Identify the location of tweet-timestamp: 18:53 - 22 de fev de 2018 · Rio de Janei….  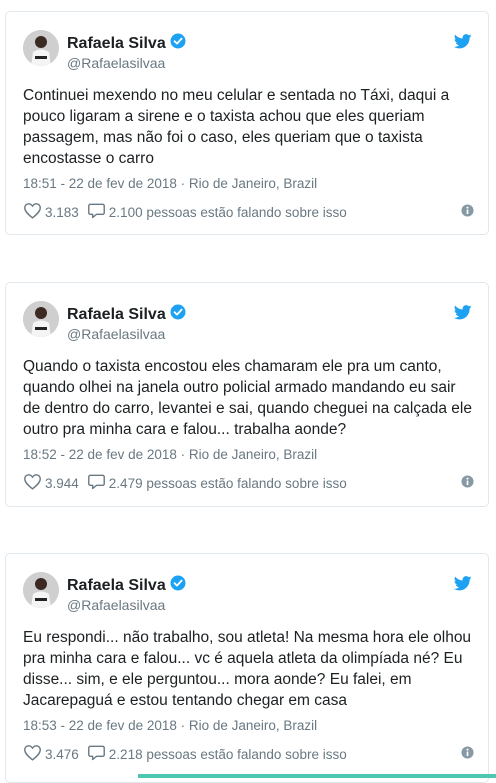
(170, 725).